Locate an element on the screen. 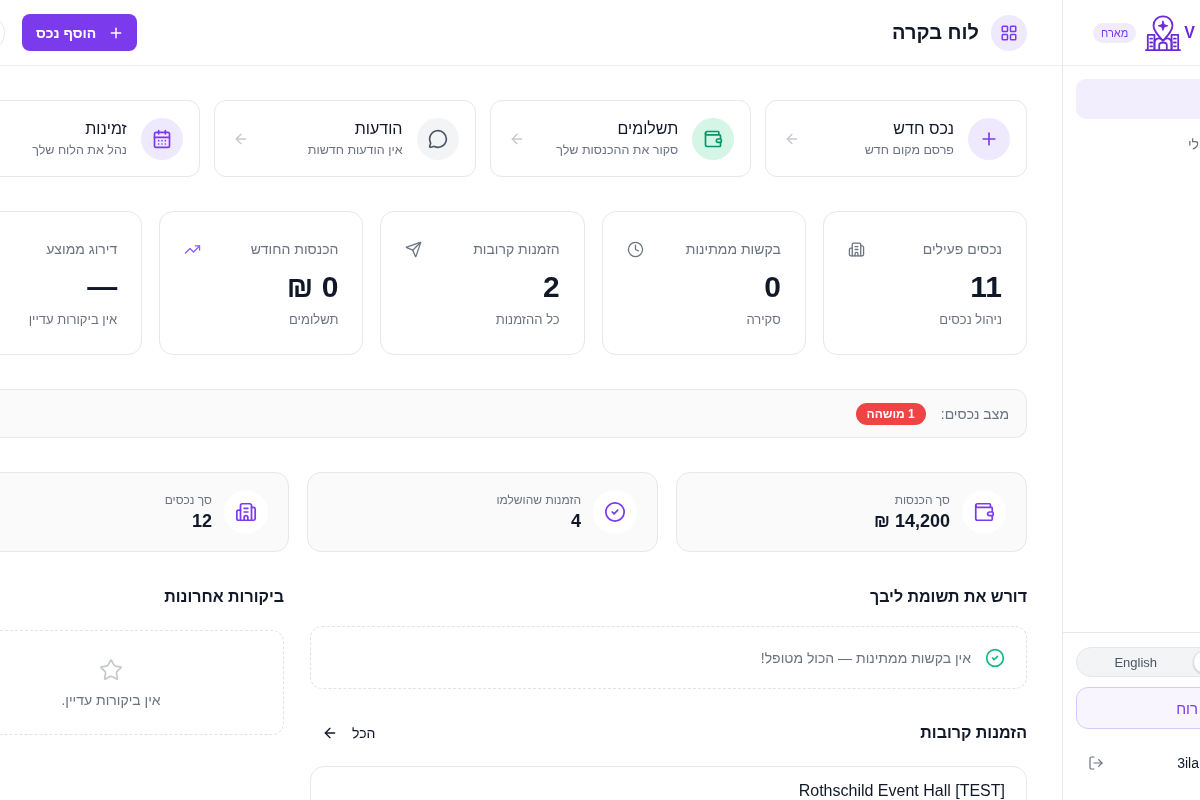 The image size is (1200, 800). section-title: דורש את תשומת ליבך is located at coordinates (948, 597).